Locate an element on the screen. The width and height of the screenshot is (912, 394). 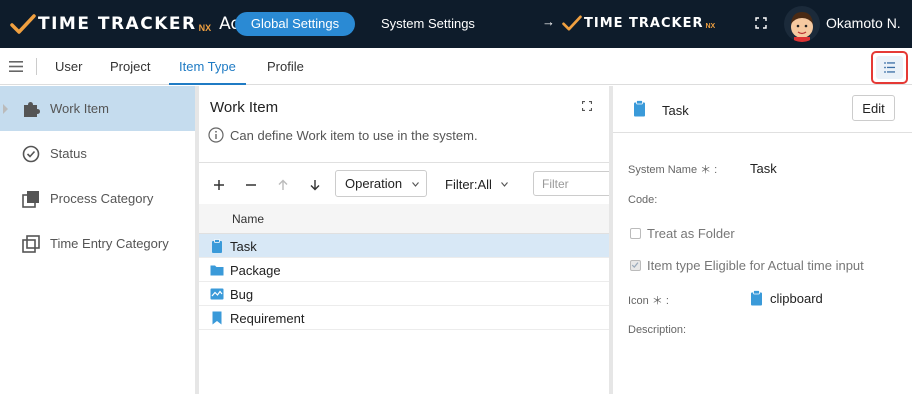
checkmark-icon is located at coordinates (635, 265).